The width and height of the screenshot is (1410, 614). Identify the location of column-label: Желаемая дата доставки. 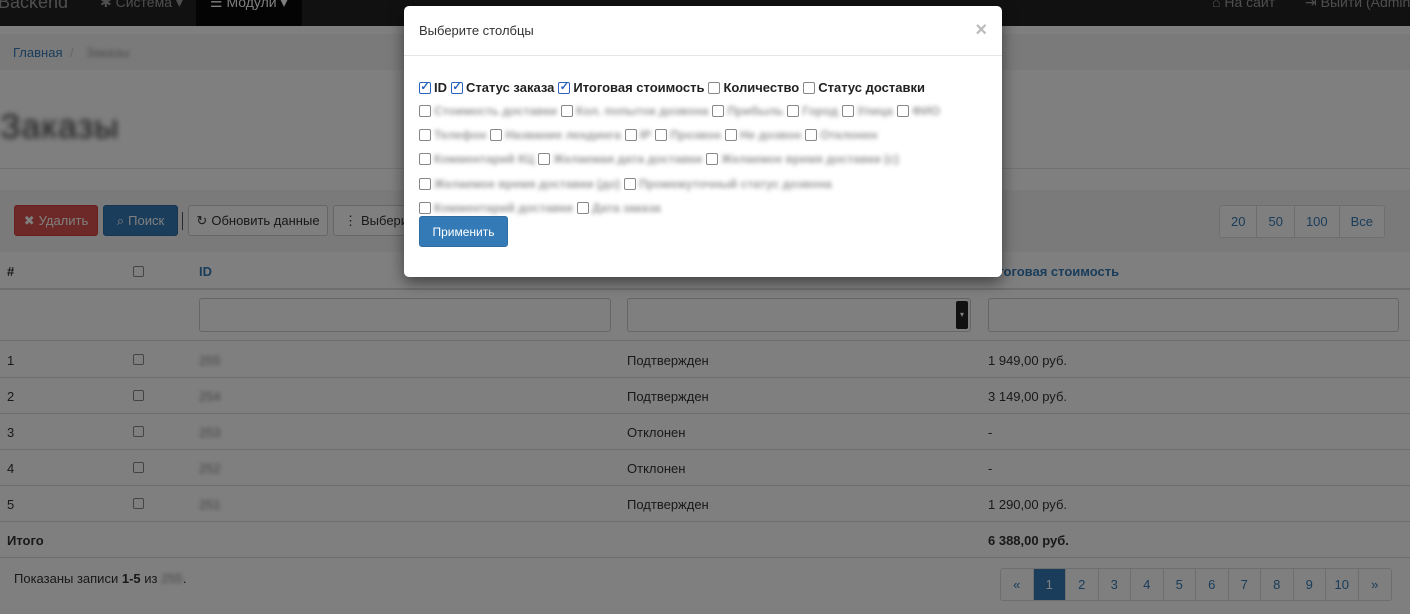
(627, 159).